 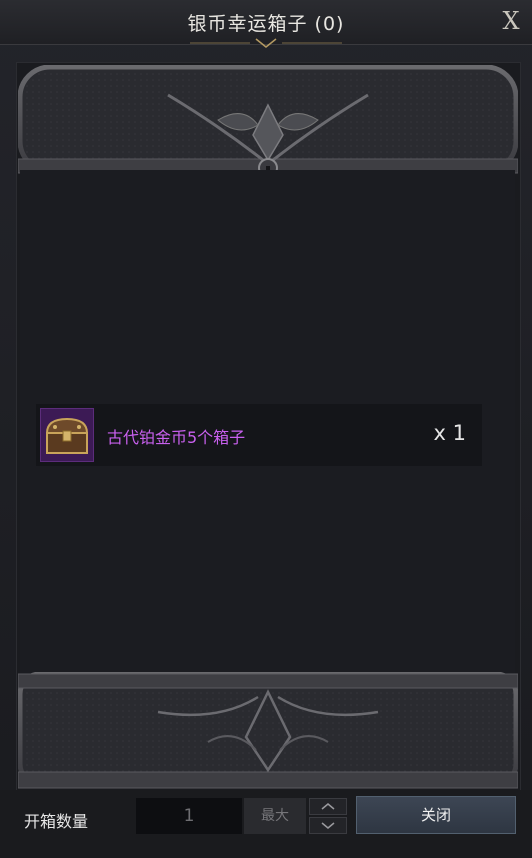 I want to click on quantity-label: 开箱数量, so click(x=56, y=821).